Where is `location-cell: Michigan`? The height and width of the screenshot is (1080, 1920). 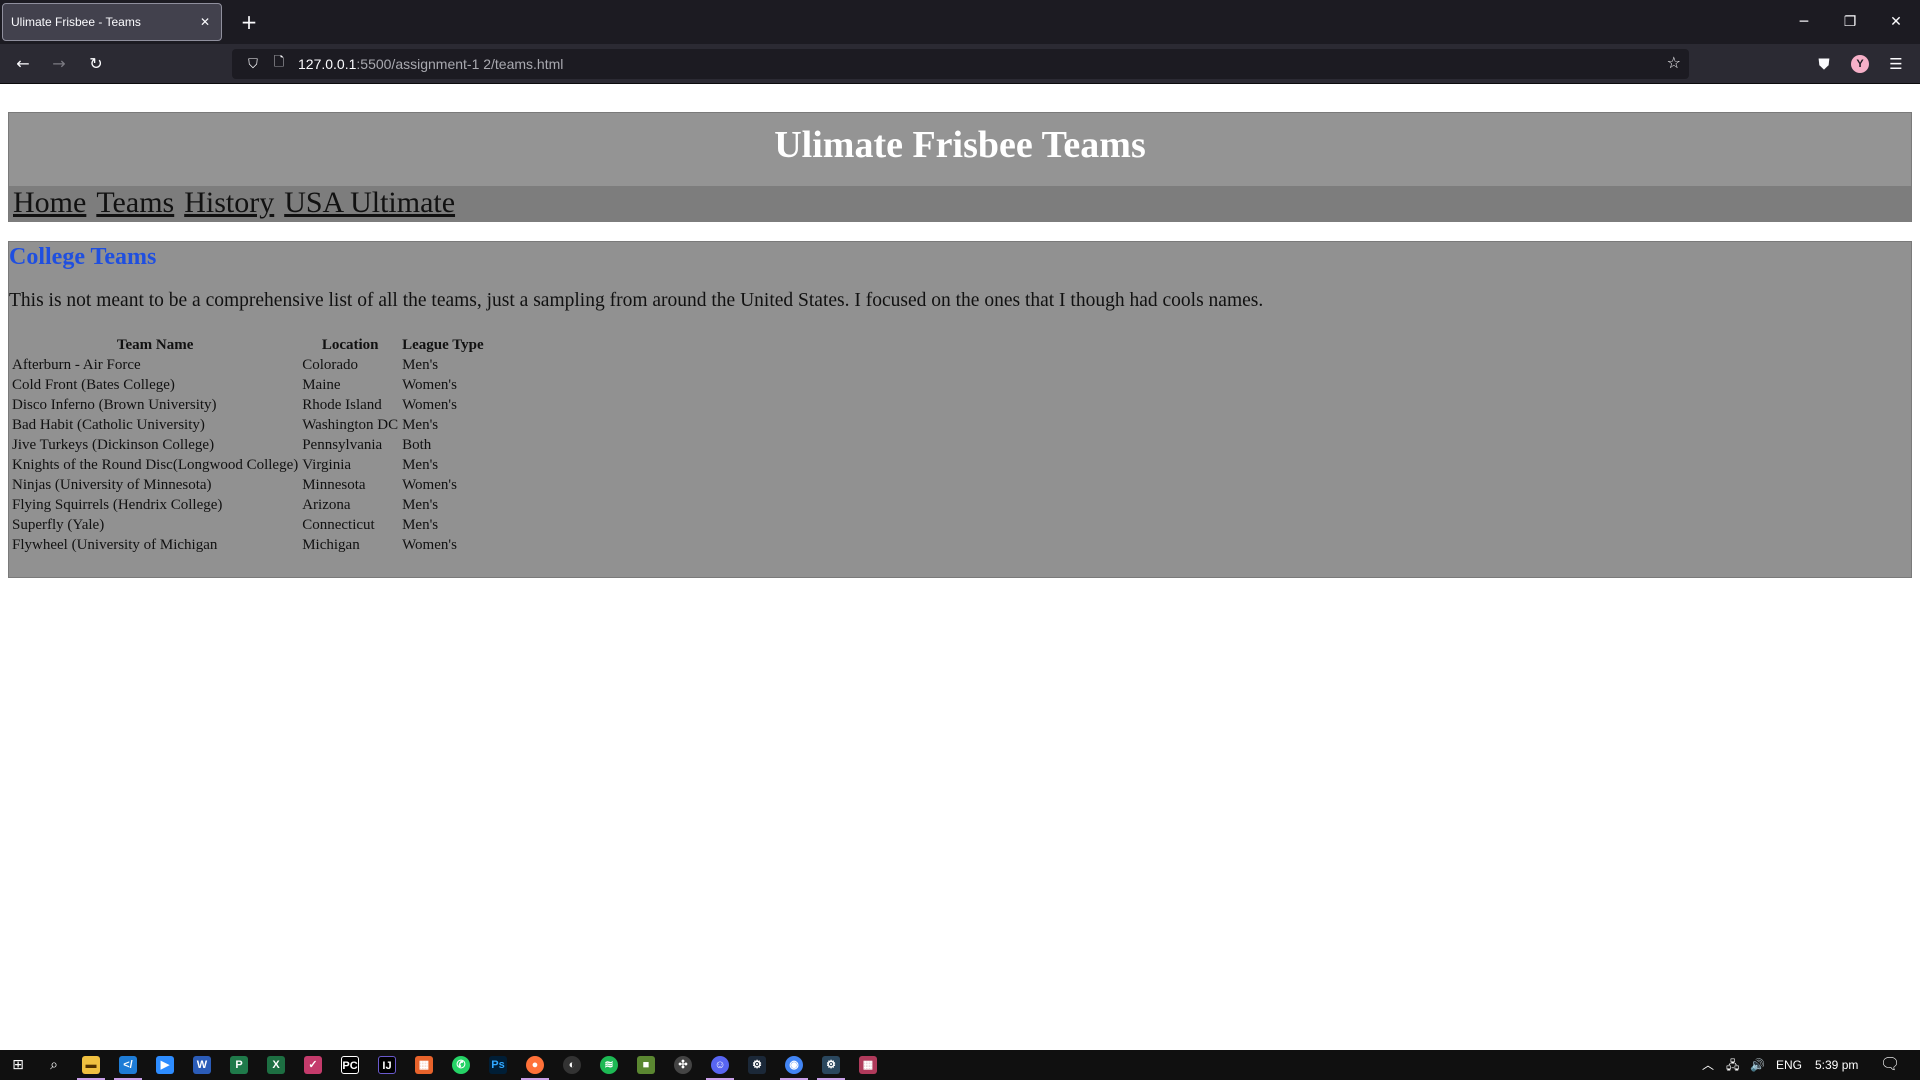
location-cell: Michigan is located at coordinates (331, 544).